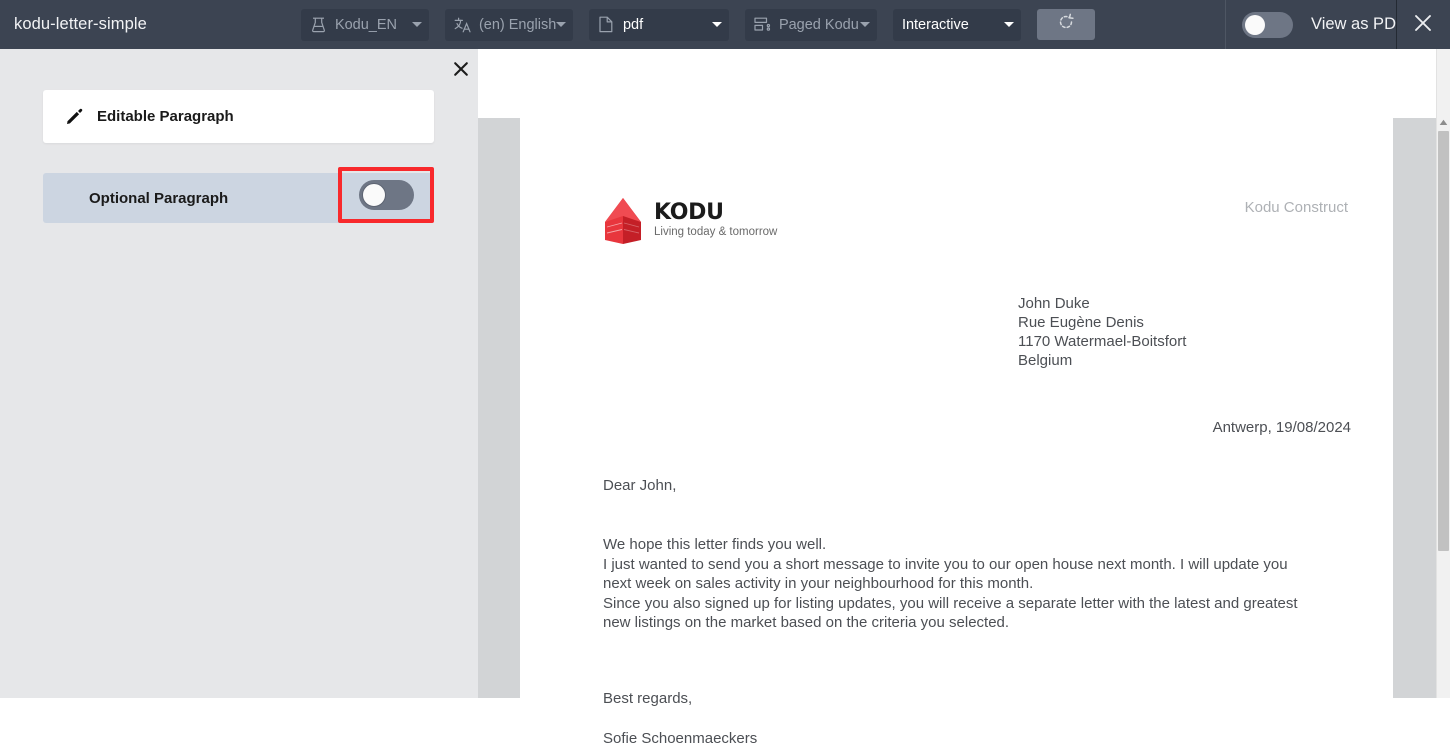 Image resolution: width=1450 pixels, height=747 pixels. I want to click on close-window-button, so click(1423, 25).